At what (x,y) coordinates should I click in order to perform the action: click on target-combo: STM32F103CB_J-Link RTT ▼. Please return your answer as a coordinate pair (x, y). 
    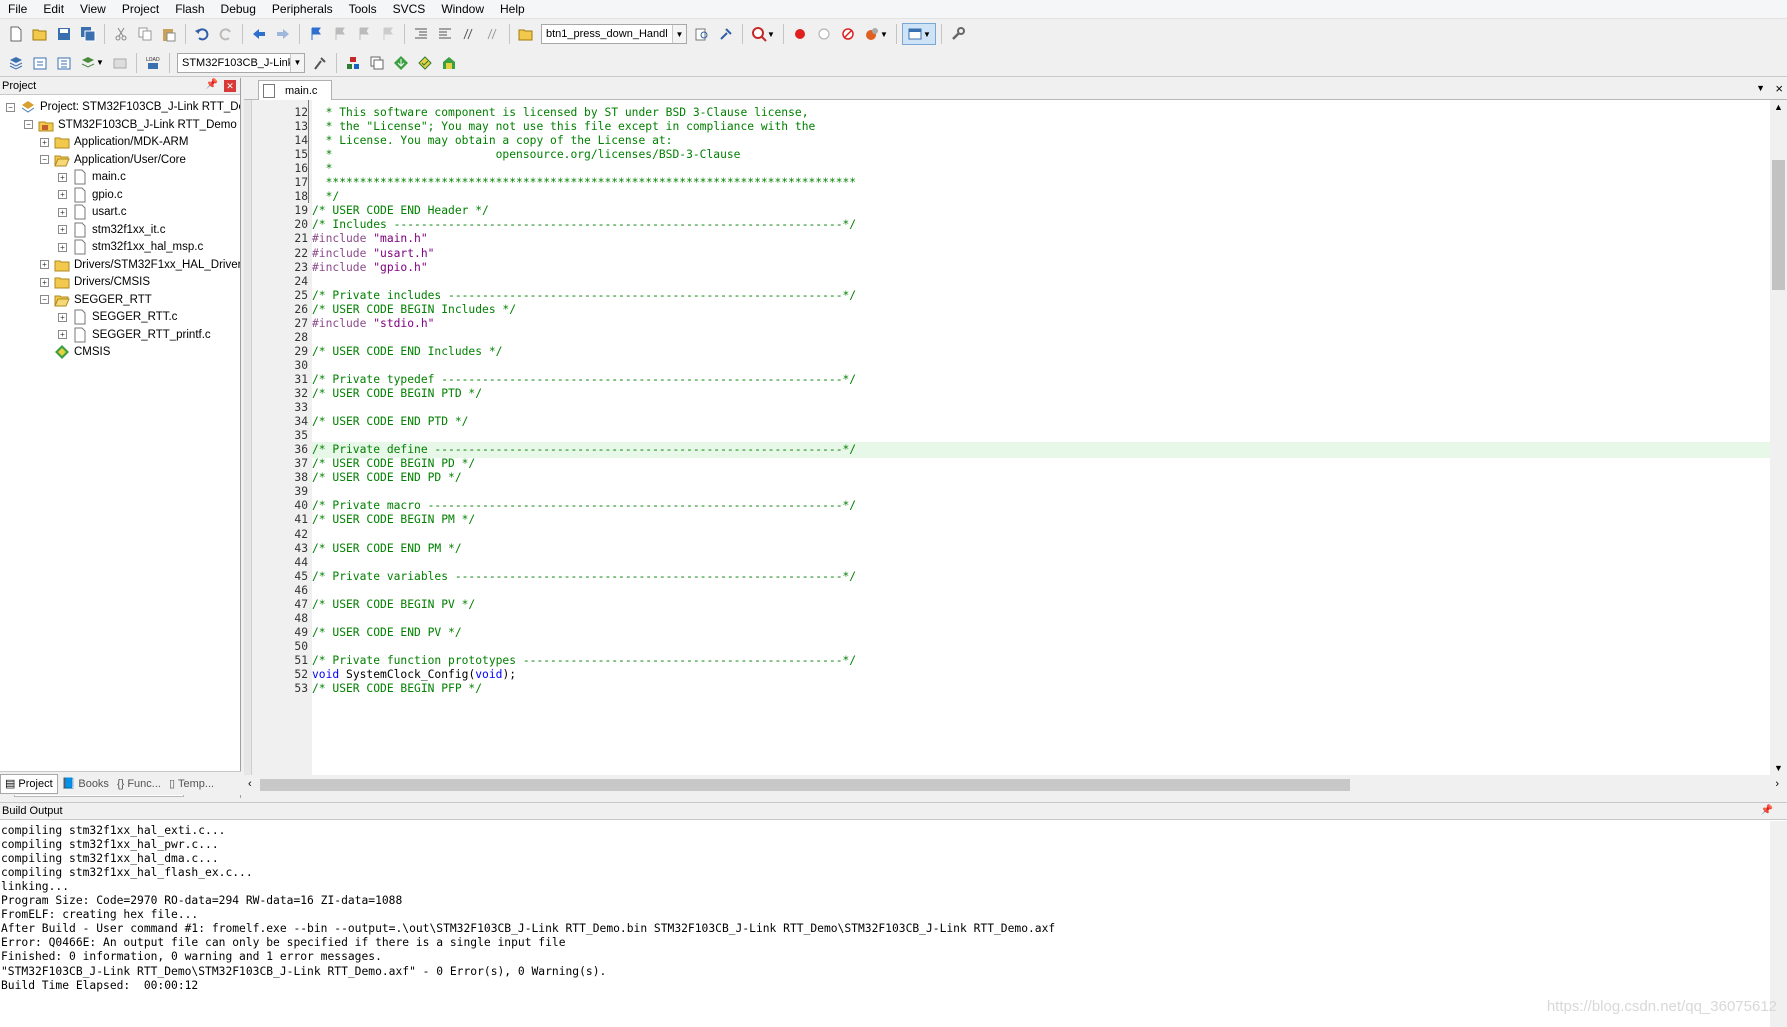
    Looking at the image, I should click on (241, 62).